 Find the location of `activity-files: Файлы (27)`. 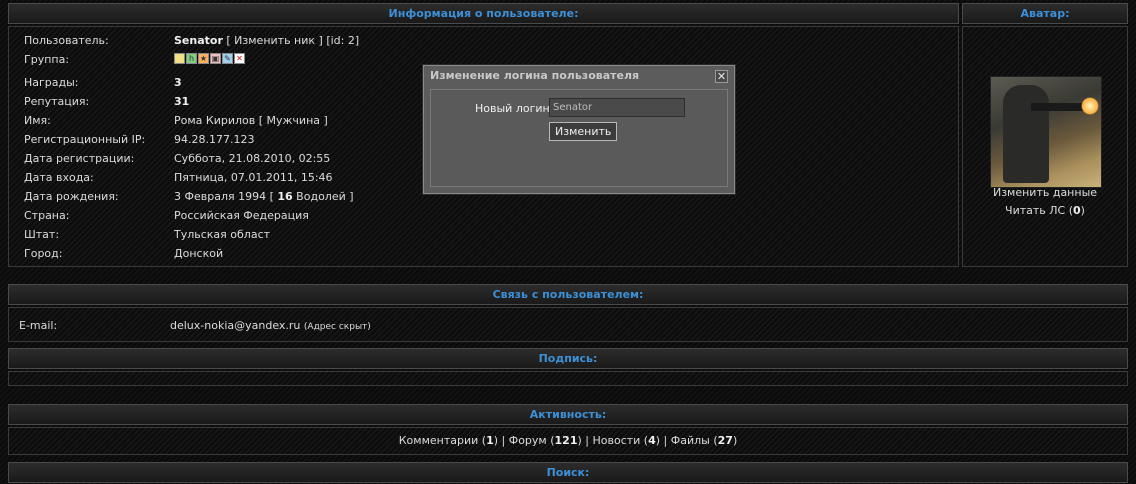

activity-files: Файлы (27) is located at coordinates (704, 440).